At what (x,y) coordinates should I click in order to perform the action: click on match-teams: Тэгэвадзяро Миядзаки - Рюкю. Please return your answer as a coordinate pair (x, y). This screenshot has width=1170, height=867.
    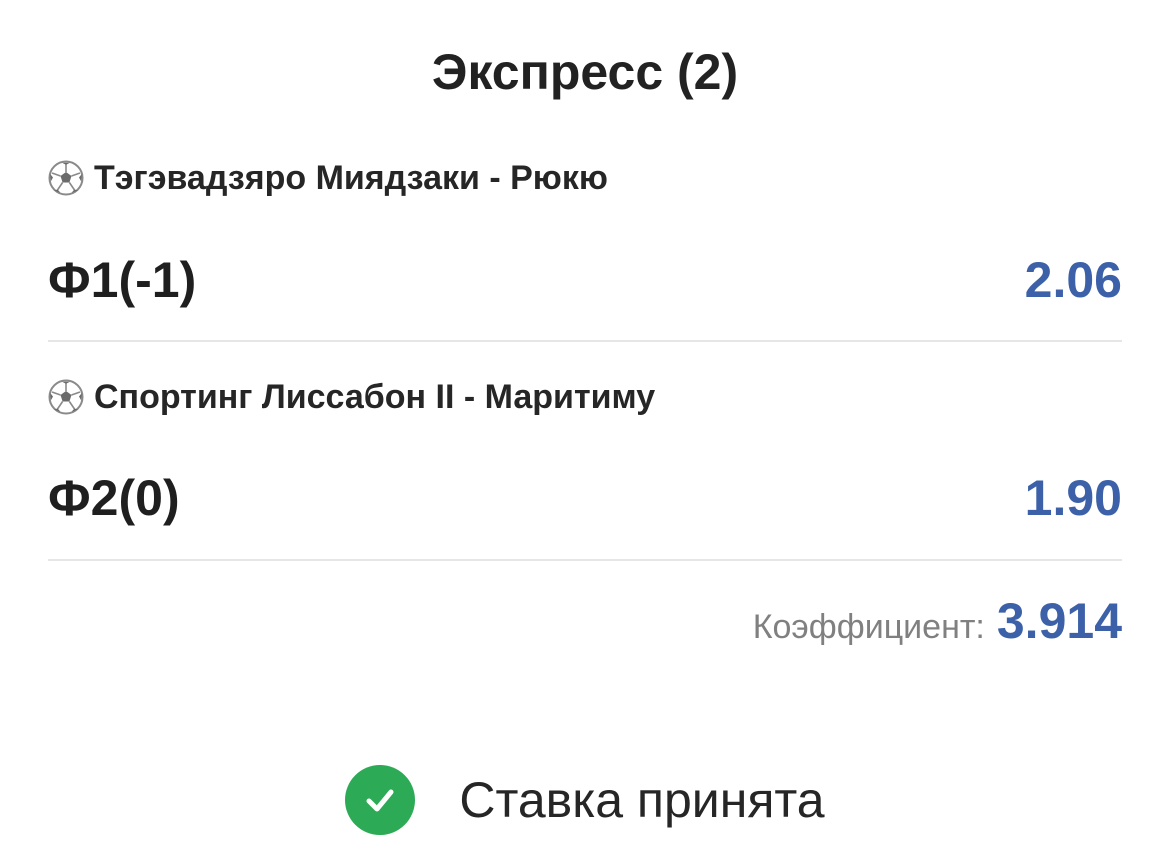
    Looking at the image, I should click on (351, 177).